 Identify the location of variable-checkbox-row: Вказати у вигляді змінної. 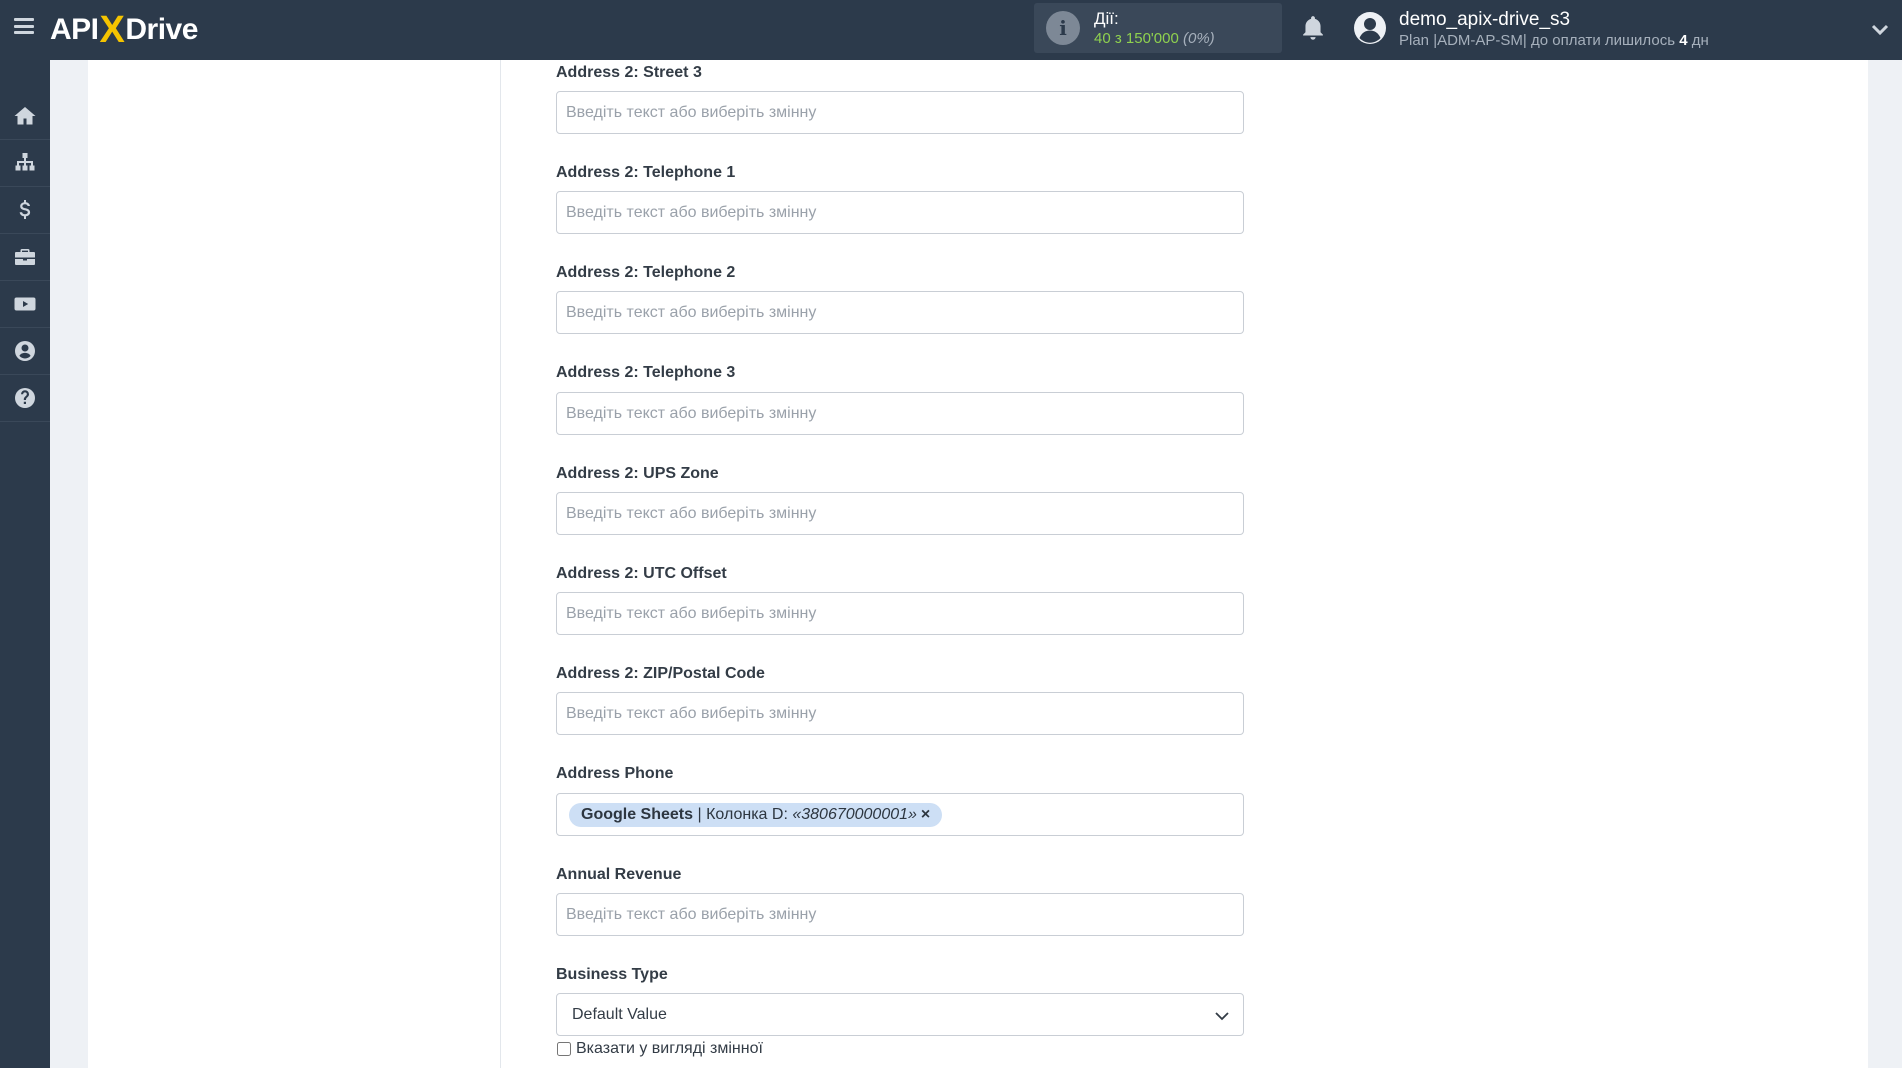
(660, 1049).